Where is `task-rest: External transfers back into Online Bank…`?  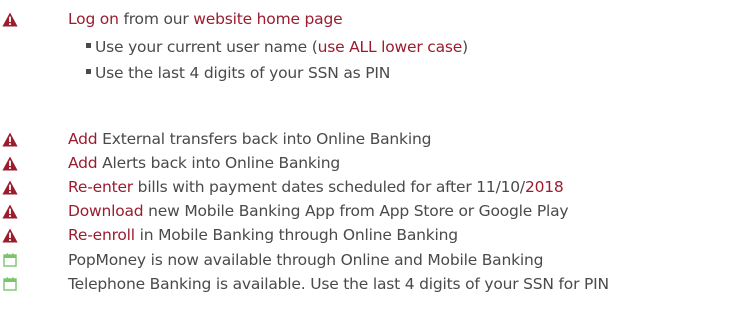 task-rest: External transfers back into Online Bank… is located at coordinates (264, 139).